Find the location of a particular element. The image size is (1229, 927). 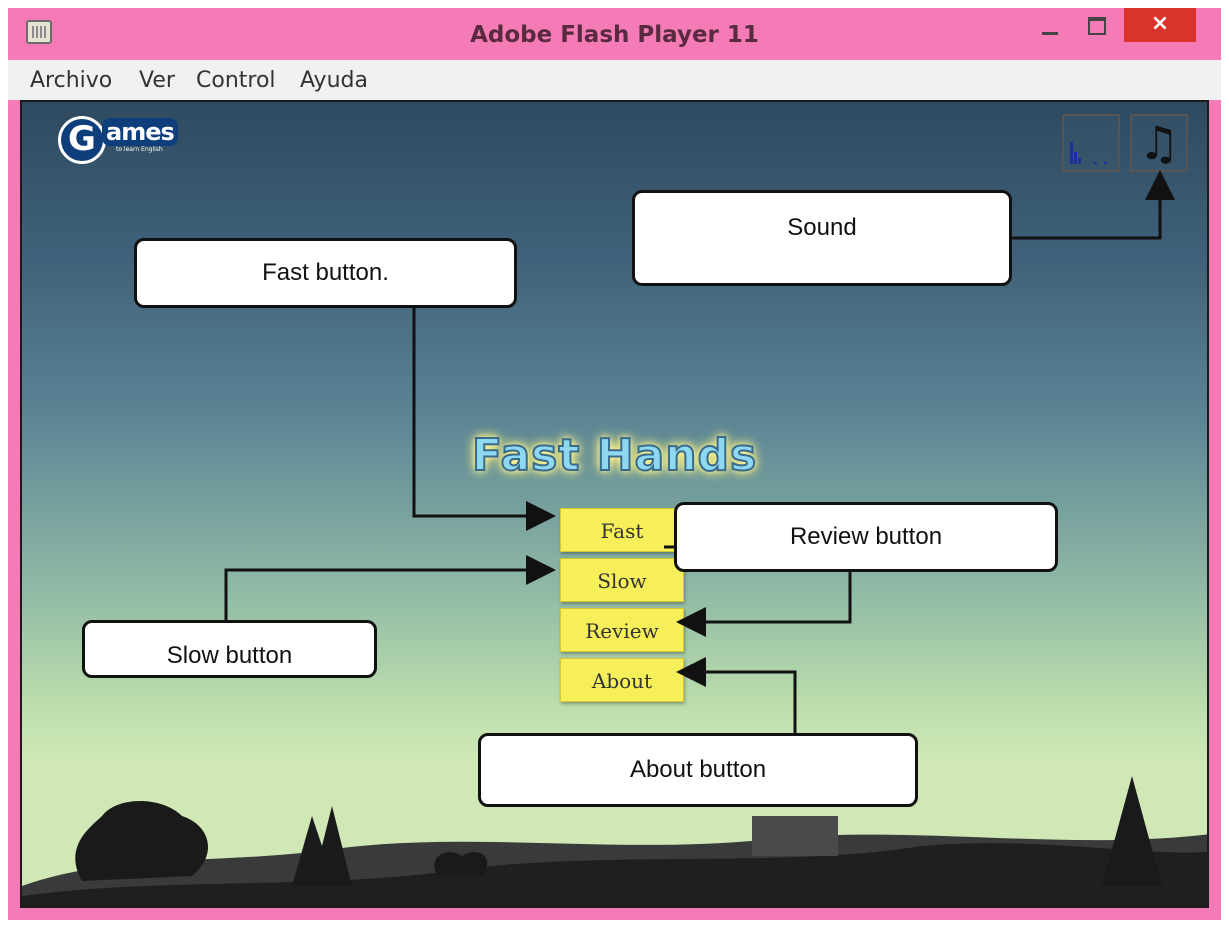

review-callout: Review button is located at coordinates (866, 537).